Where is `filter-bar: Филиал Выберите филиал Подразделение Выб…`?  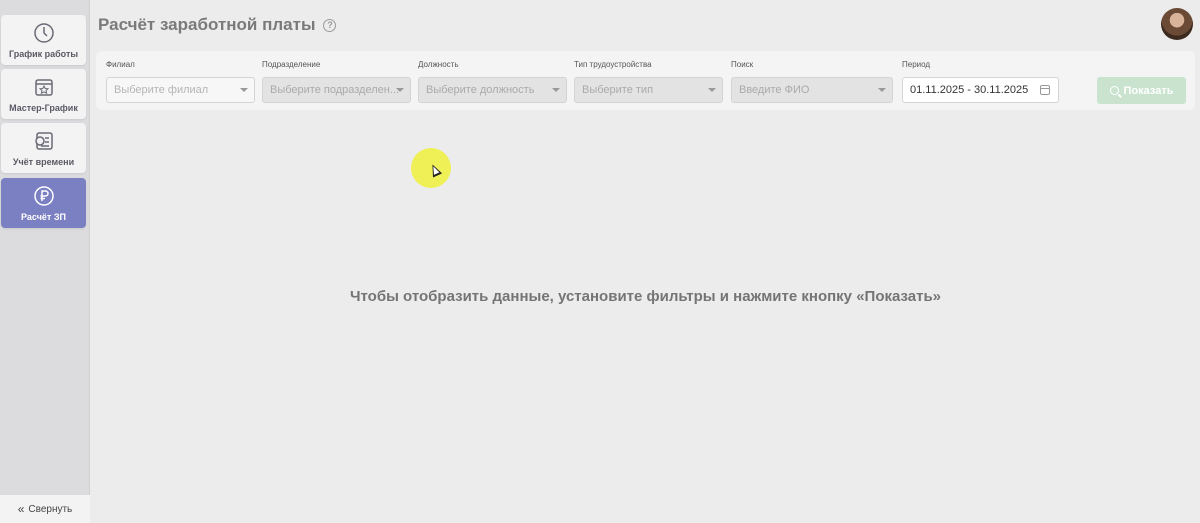 filter-bar: Филиал Выберите филиал Подразделение Выб… is located at coordinates (645, 80).